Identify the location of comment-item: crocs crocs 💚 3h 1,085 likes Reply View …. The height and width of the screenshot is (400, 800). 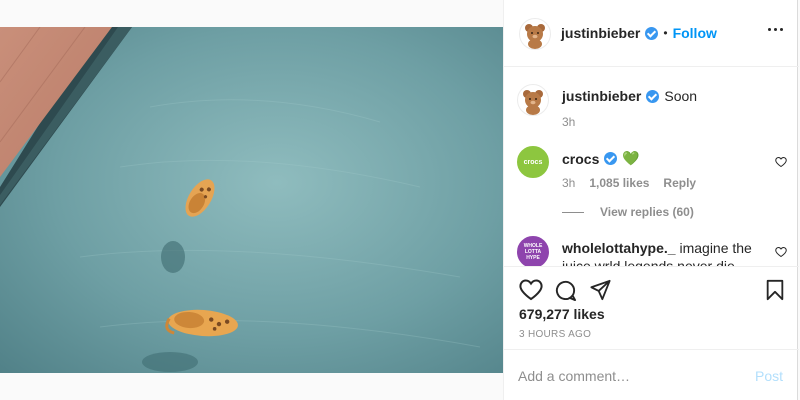
(651, 183).